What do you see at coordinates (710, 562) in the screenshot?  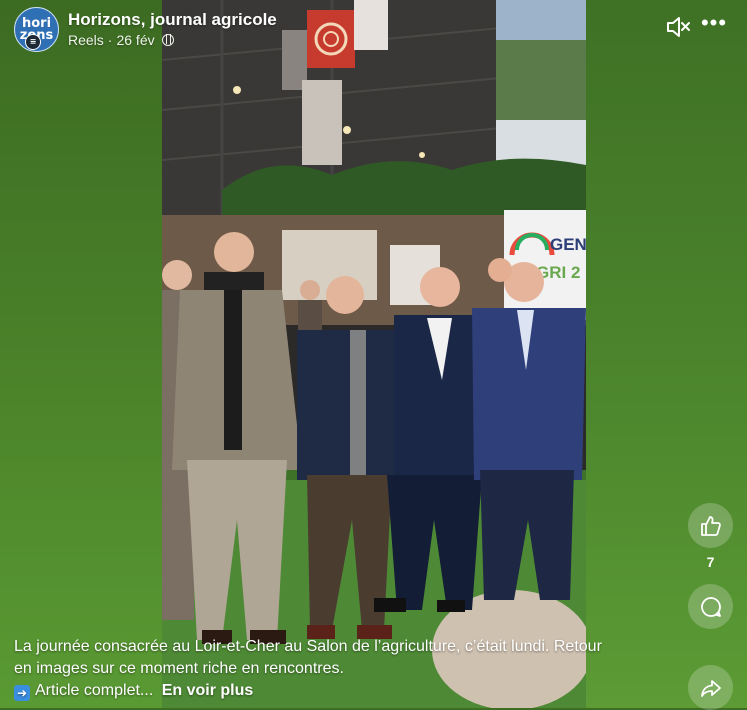 I see `like-count: 7` at bounding box center [710, 562].